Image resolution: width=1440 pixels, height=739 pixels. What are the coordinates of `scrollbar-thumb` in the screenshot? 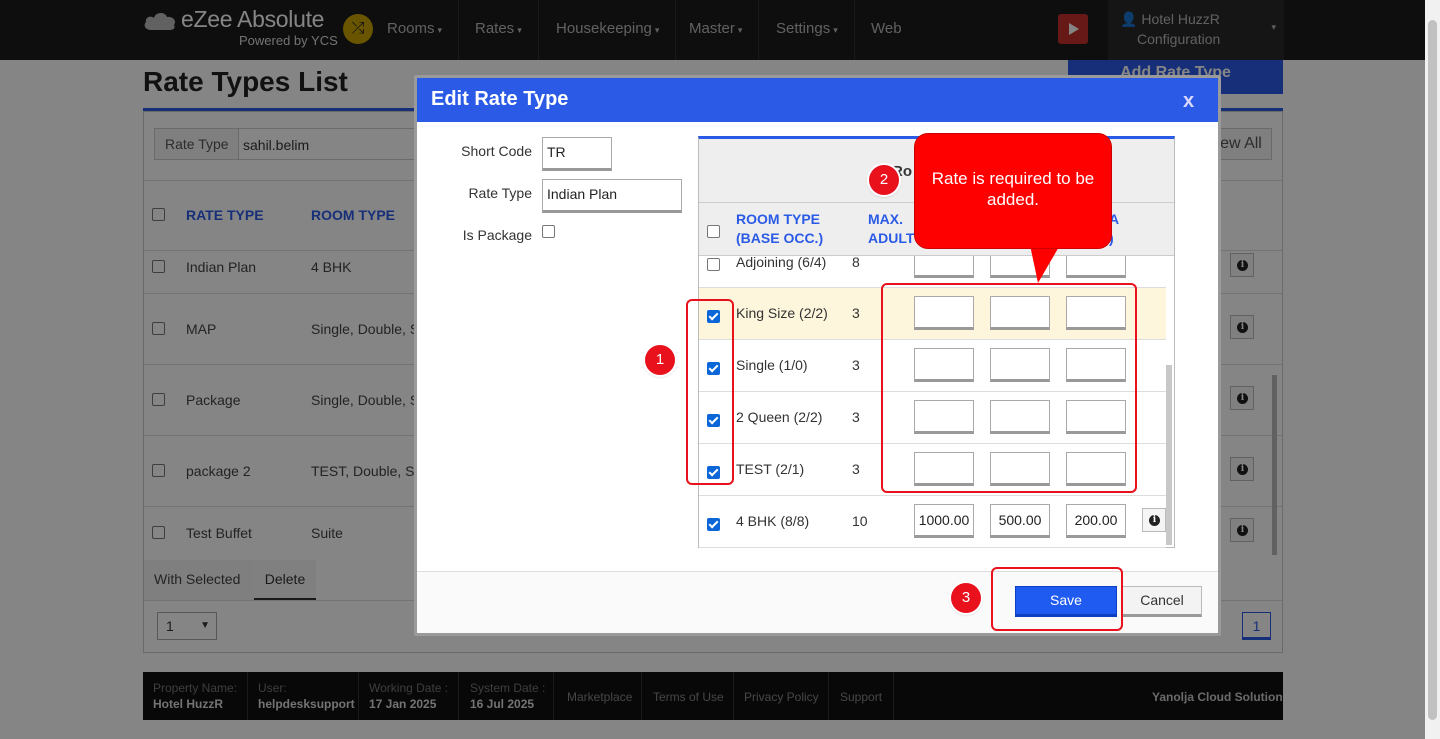 It's located at (1432, 370).